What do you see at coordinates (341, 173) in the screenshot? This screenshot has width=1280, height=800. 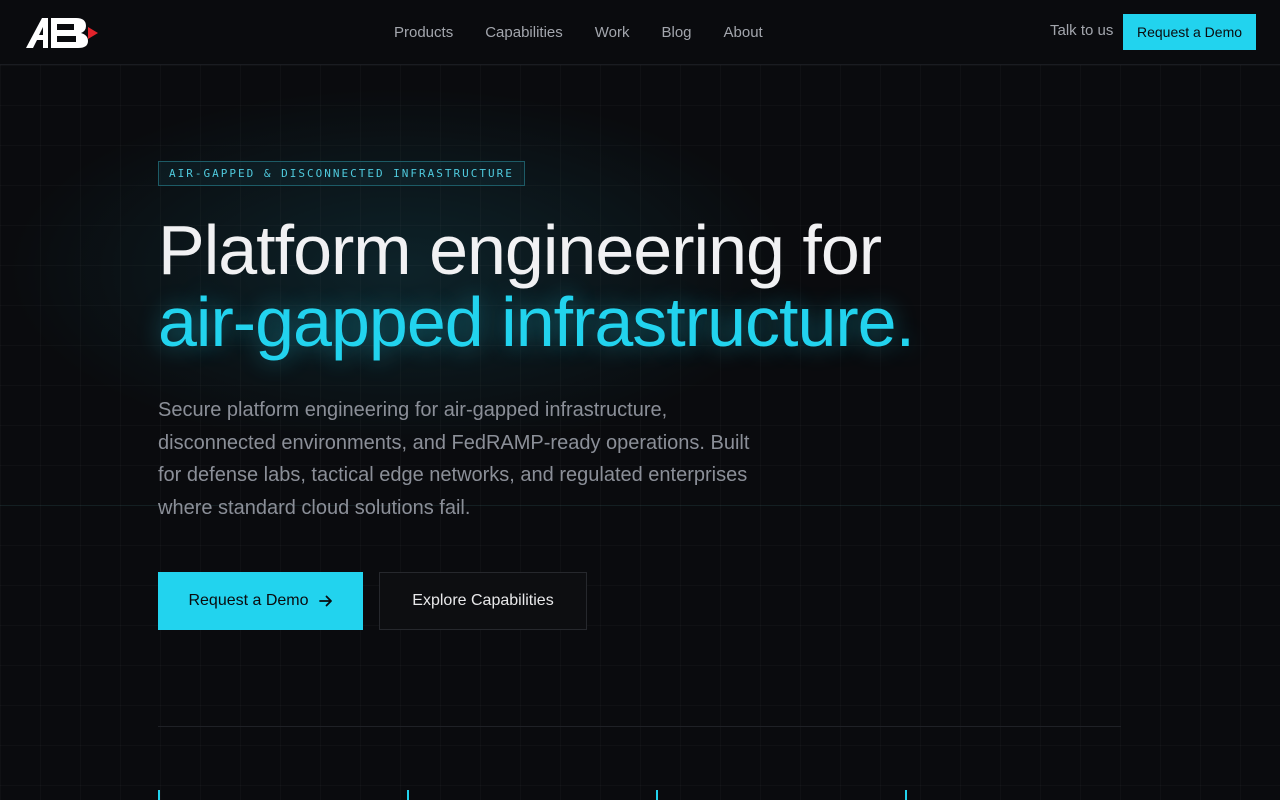 I see `hero-tag: AIR-GAPPED & DISCONNECTED INFRASTRUCTURE` at bounding box center [341, 173].